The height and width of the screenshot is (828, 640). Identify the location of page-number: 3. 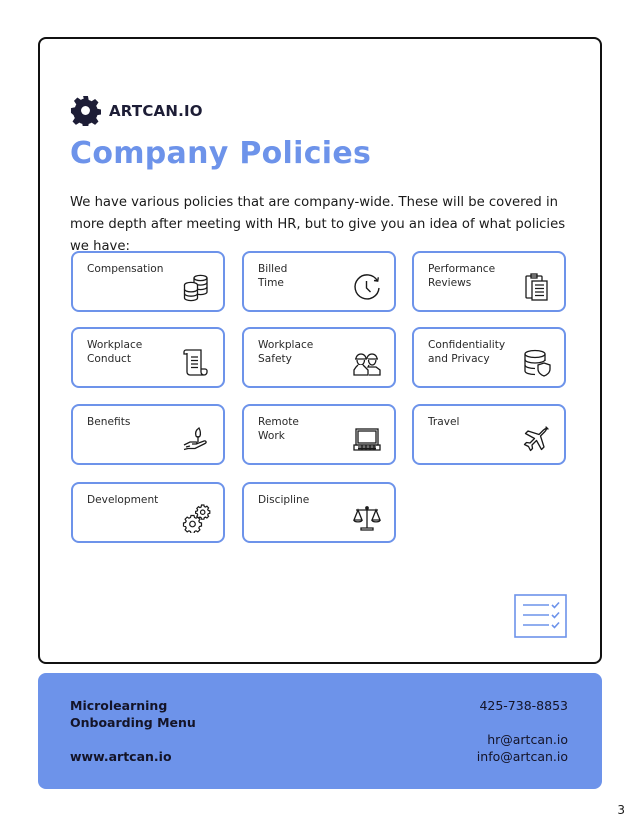
(621, 810).